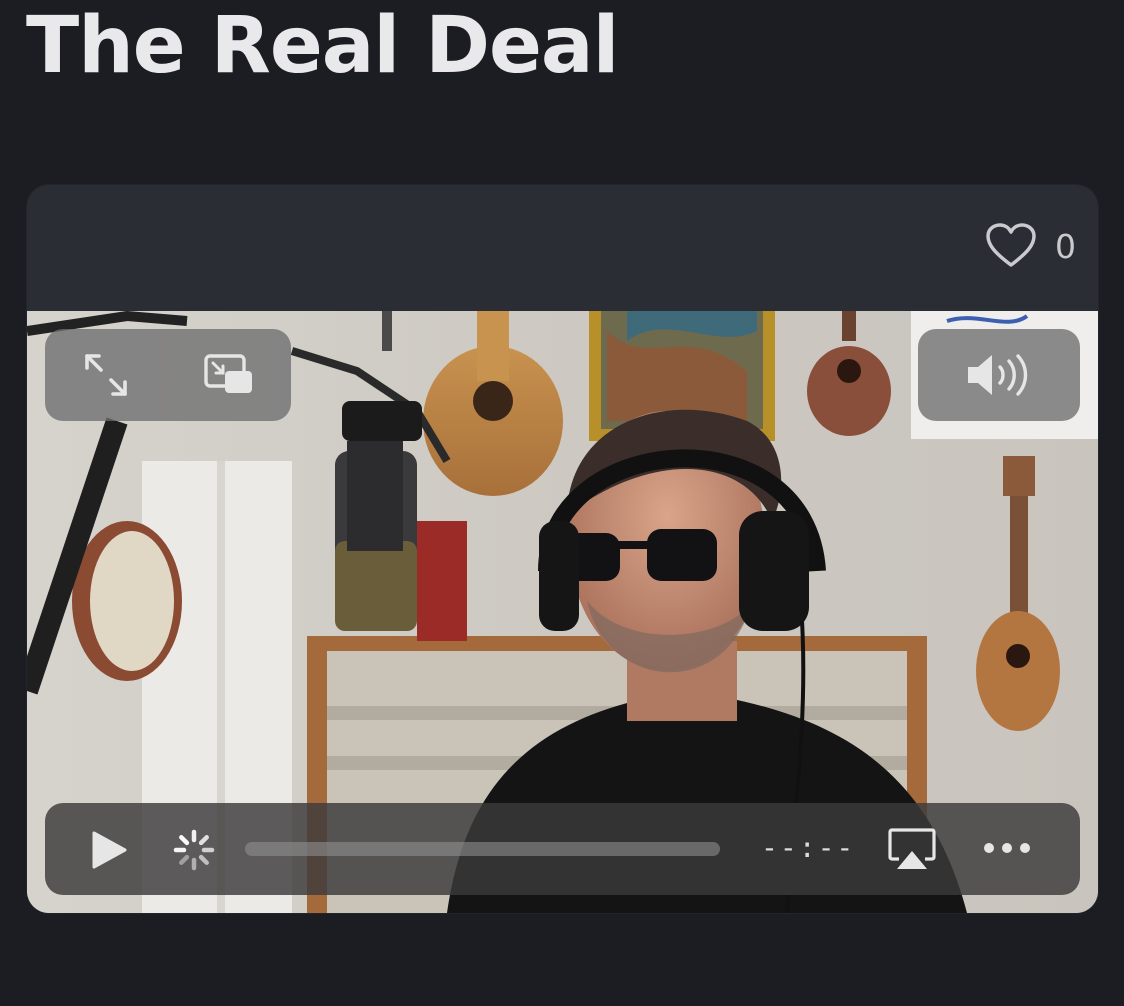 The width and height of the screenshot is (1124, 1006). What do you see at coordinates (168, 375) in the screenshot?
I see `top-left-controls` at bounding box center [168, 375].